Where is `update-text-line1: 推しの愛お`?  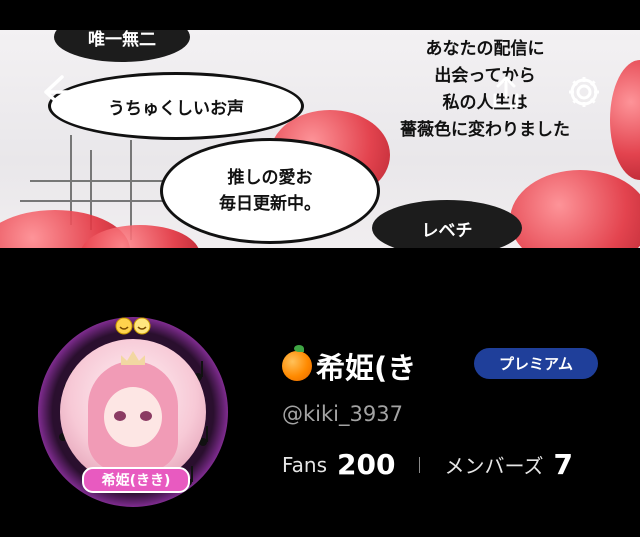
update-text-line1: 推しの愛お is located at coordinates (270, 178).